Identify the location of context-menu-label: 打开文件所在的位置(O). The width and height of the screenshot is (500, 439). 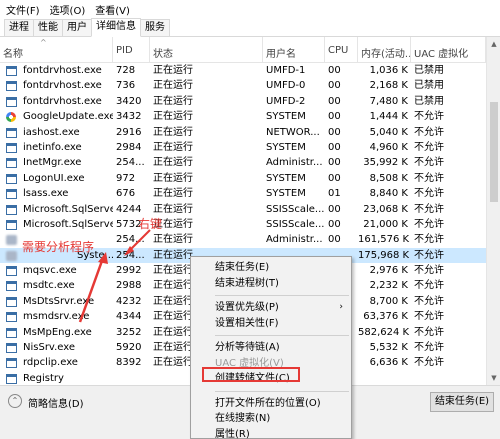
(268, 403).